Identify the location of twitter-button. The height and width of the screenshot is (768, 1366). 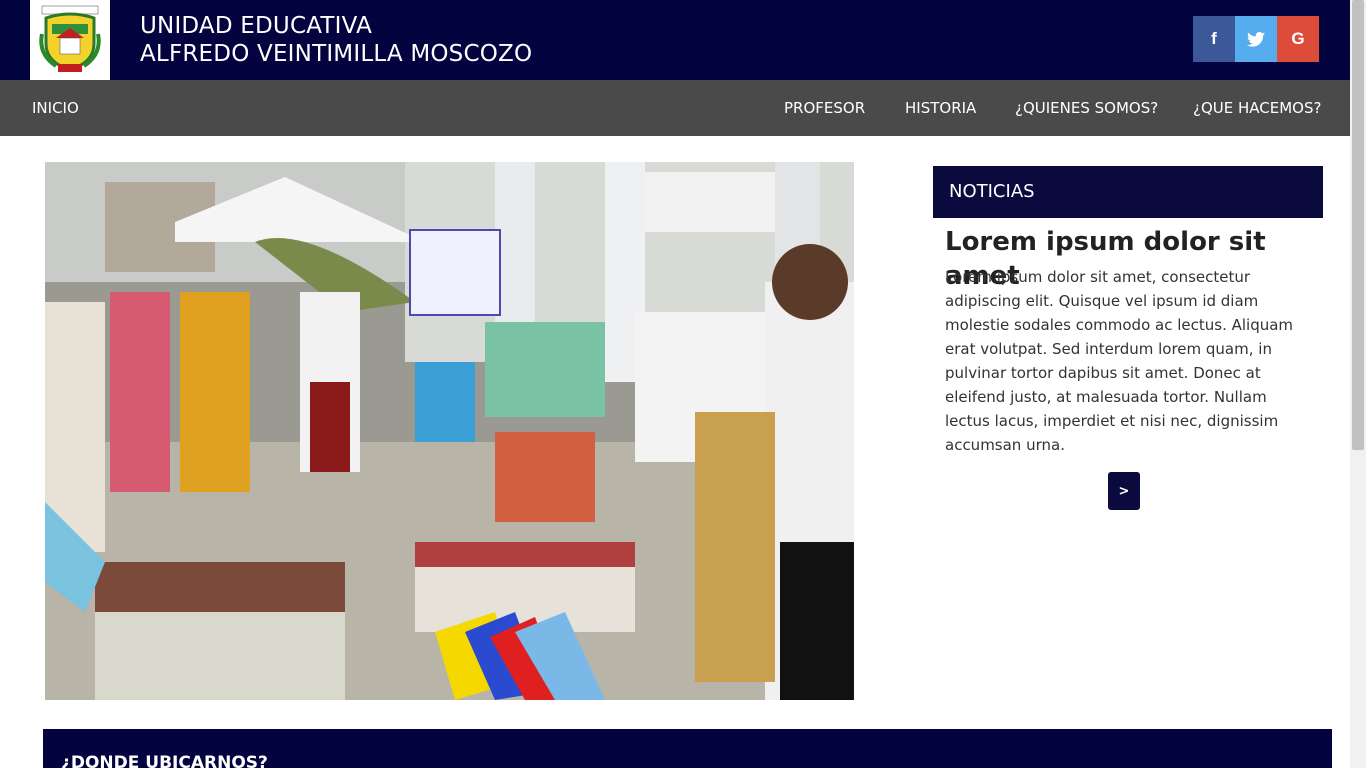
(1256, 39).